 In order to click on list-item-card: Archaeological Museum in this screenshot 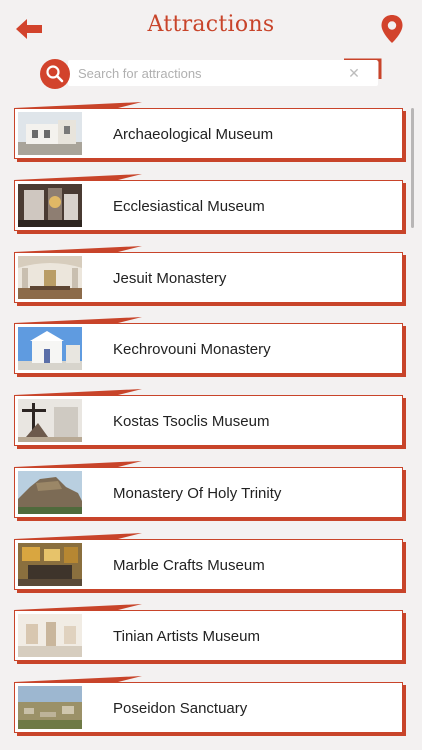, I will do `click(208, 133)`.